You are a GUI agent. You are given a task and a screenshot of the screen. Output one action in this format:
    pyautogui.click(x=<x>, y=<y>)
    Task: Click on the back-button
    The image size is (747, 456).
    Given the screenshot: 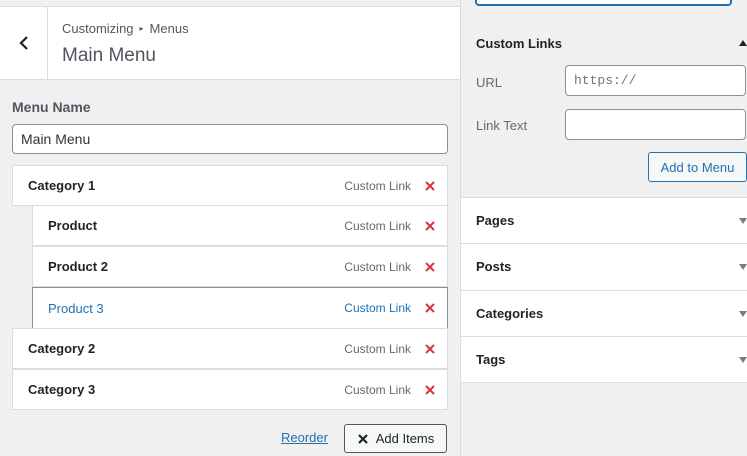 What is the action you would take?
    pyautogui.click(x=24, y=43)
    